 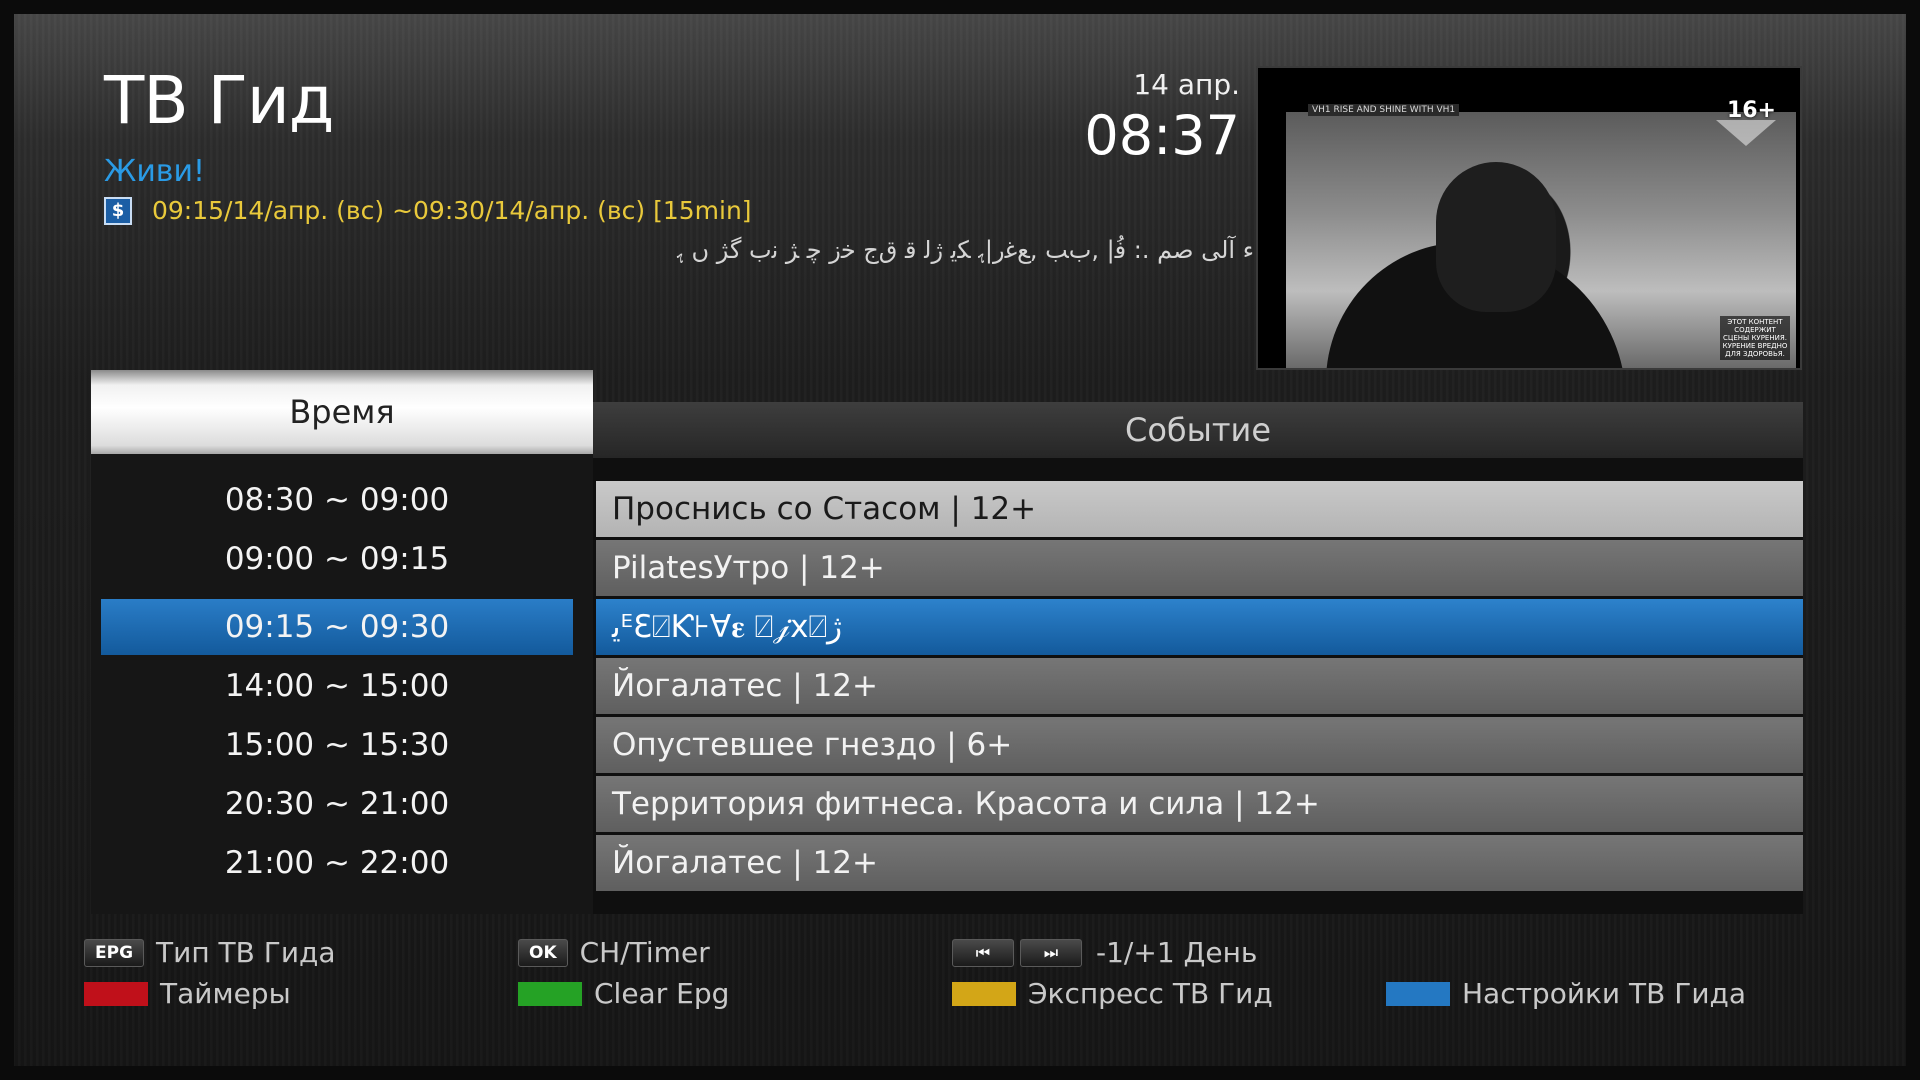 I want to click on ok-key-icon: OK, so click(x=543, y=952).